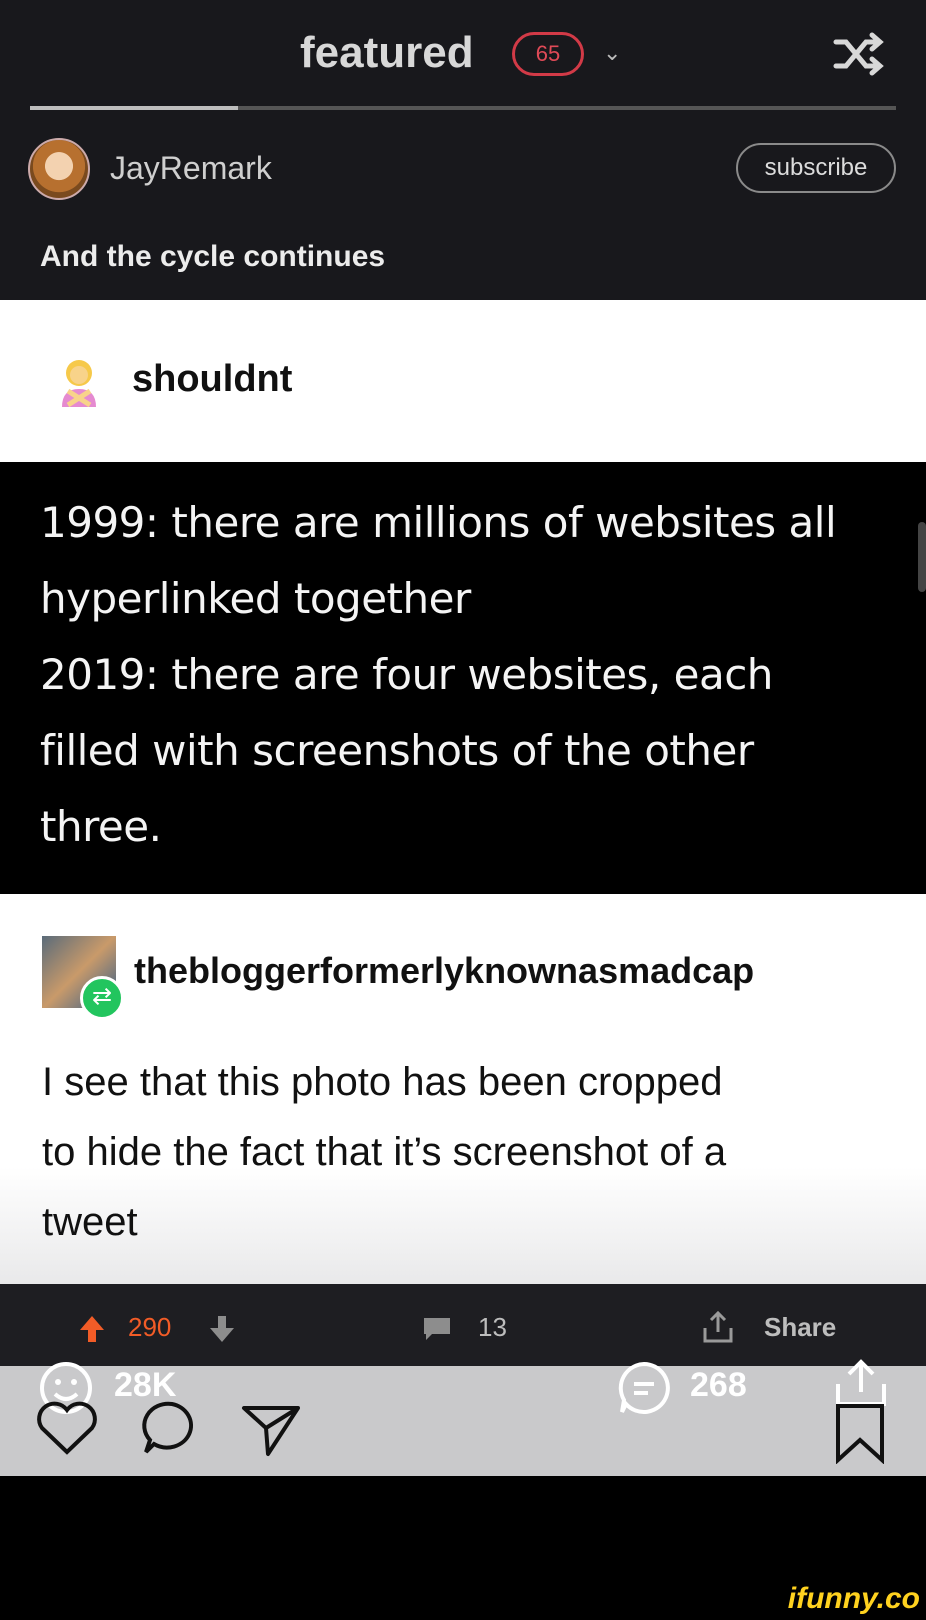 This screenshot has height=1620, width=926. Describe the element at coordinates (612, 53) in the screenshot. I see `chevron-down-icon: ⌄` at that location.